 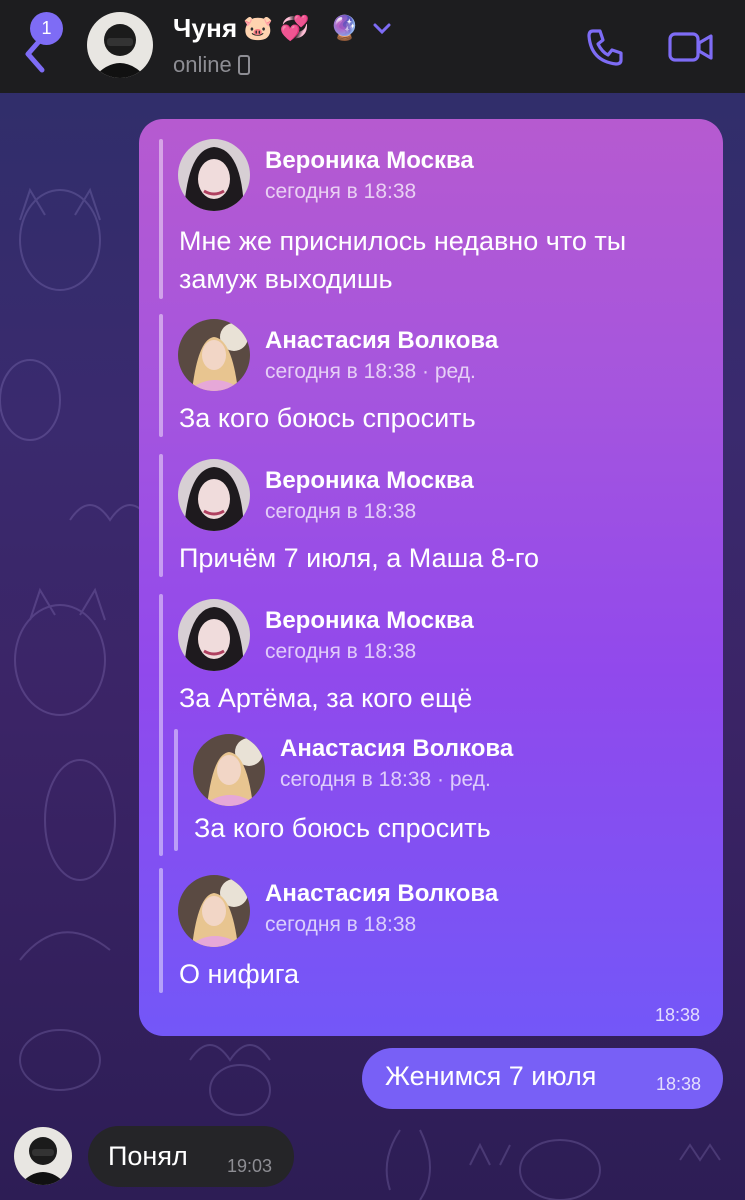 What do you see at coordinates (43, 1156) in the screenshot?
I see `sender-avatar` at bounding box center [43, 1156].